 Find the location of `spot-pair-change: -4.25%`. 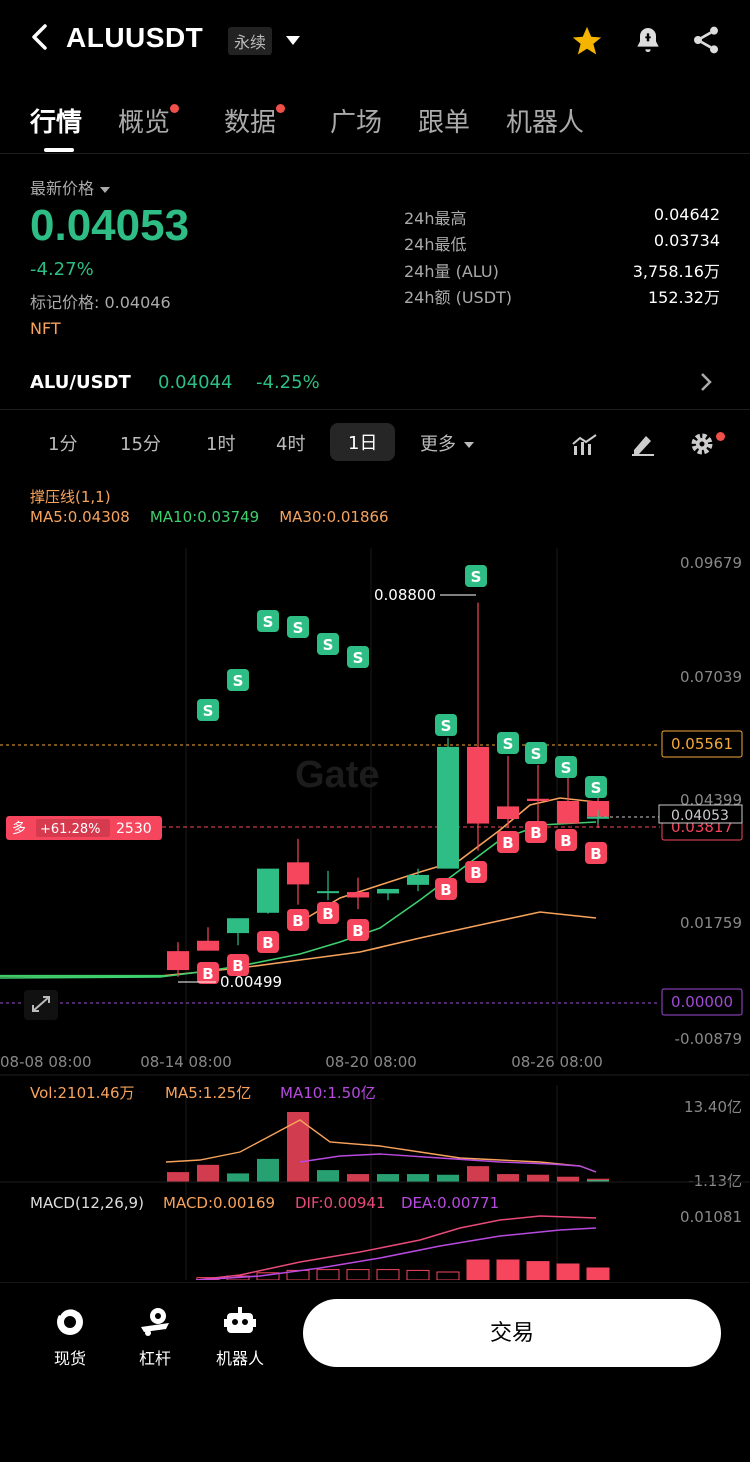

spot-pair-change: -4.25% is located at coordinates (288, 382).